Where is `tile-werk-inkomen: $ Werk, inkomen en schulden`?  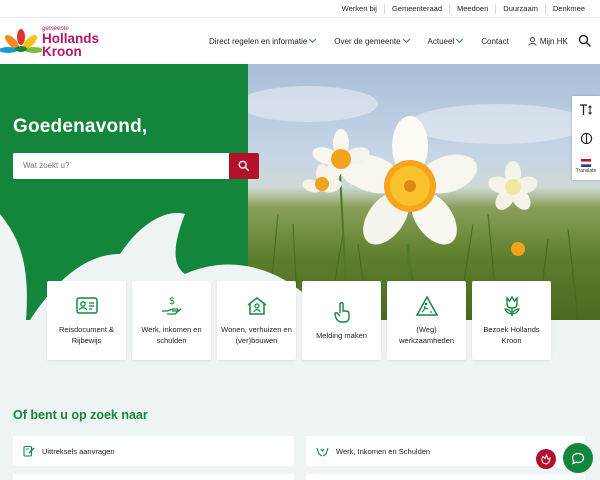
tile-werk-inkomen: $ Werk, inkomen en schulden is located at coordinates (171, 320).